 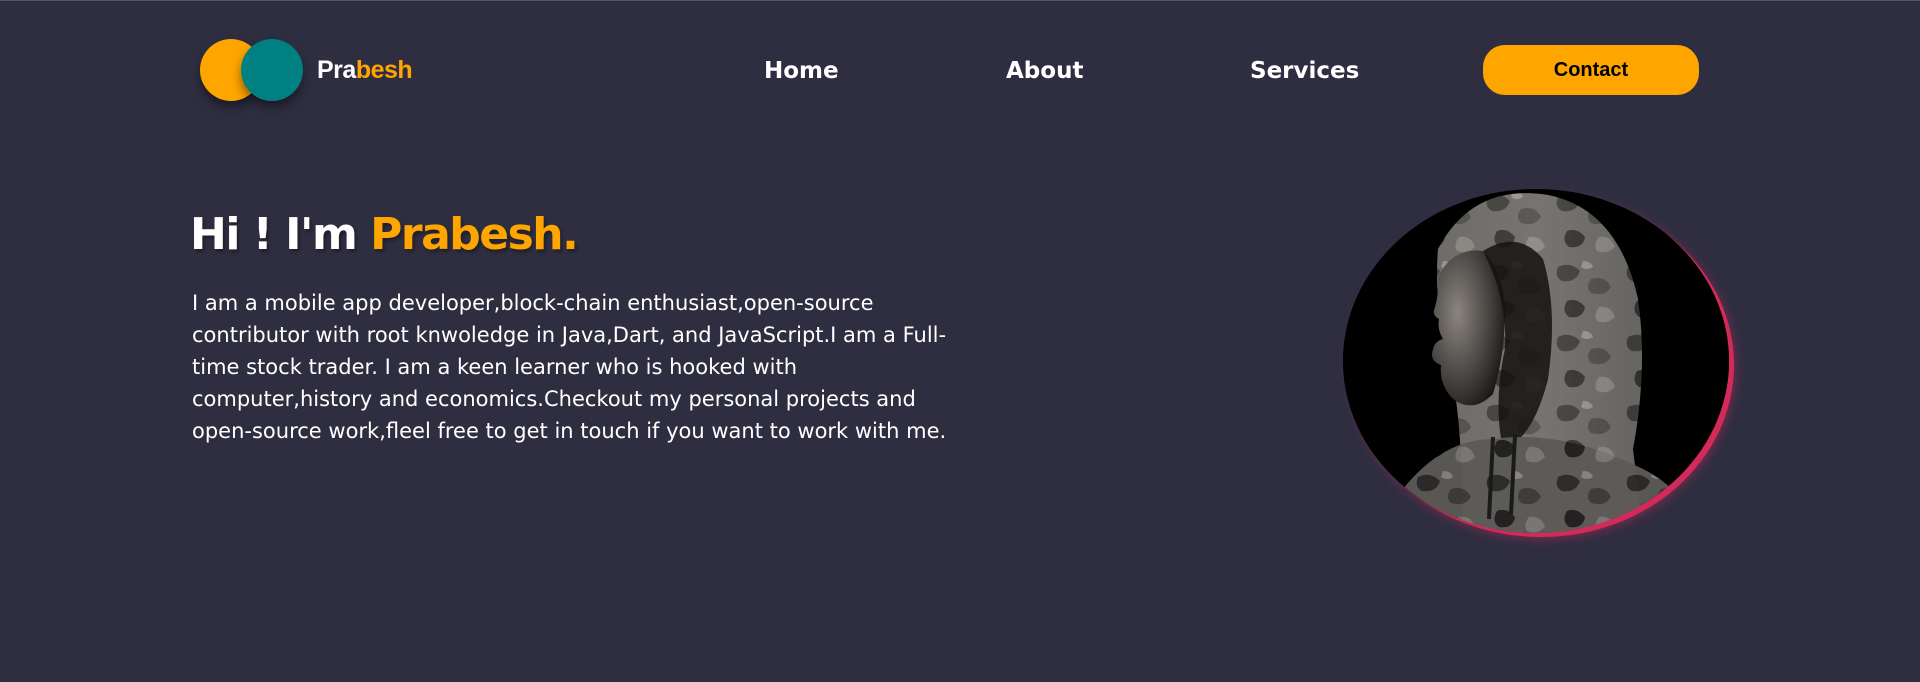 I want to click on profile-portrait, so click(x=1536, y=361).